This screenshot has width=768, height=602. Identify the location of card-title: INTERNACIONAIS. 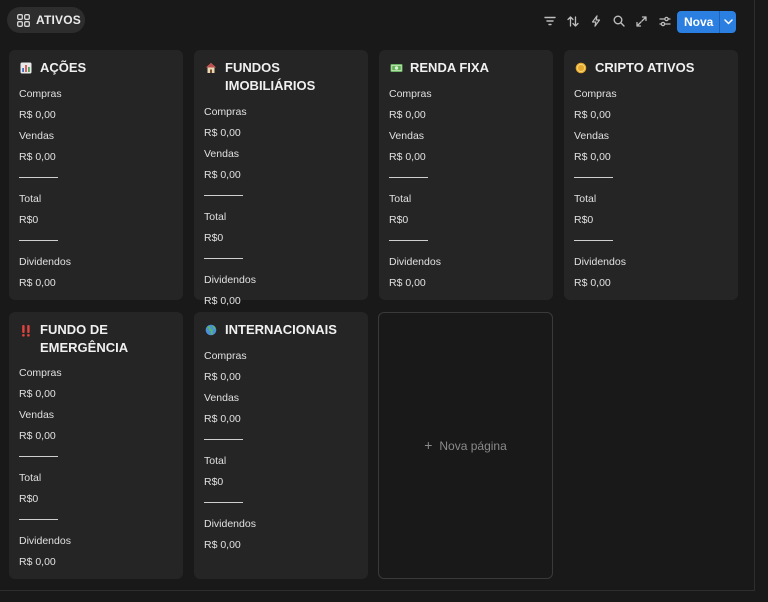
(281, 330).